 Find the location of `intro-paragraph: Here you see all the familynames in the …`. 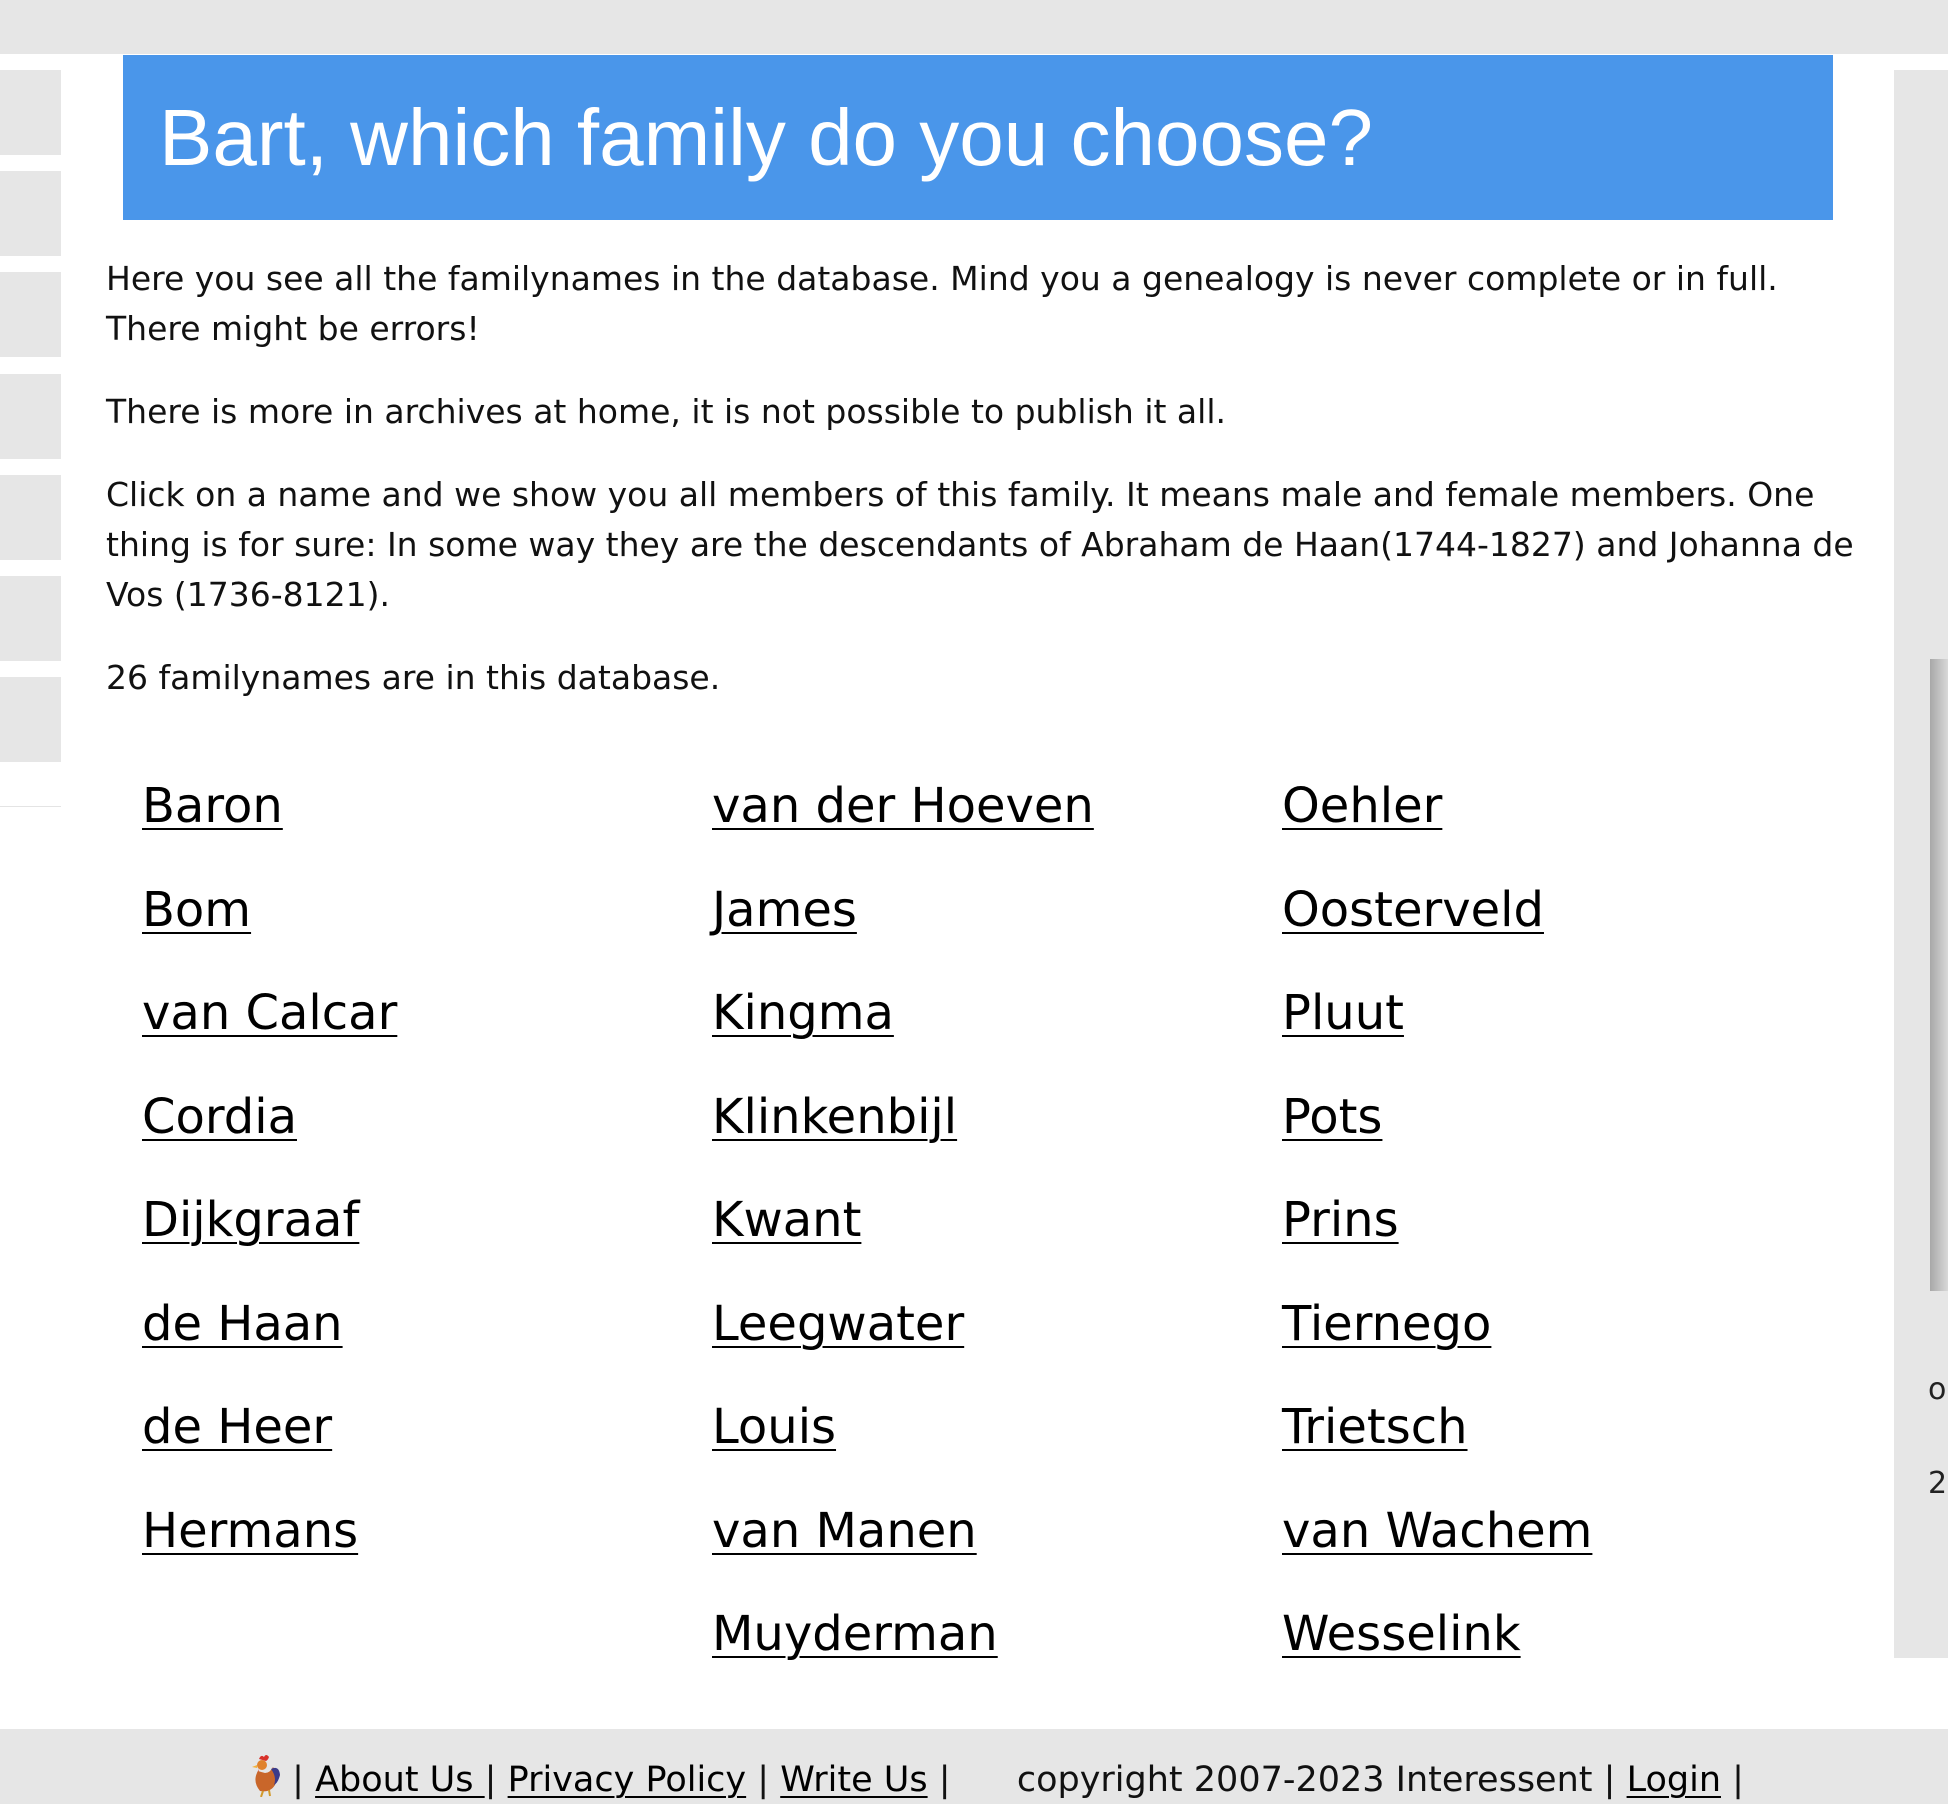

intro-paragraph: Here you see all the familynames in the … is located at coordinates (942, 303).